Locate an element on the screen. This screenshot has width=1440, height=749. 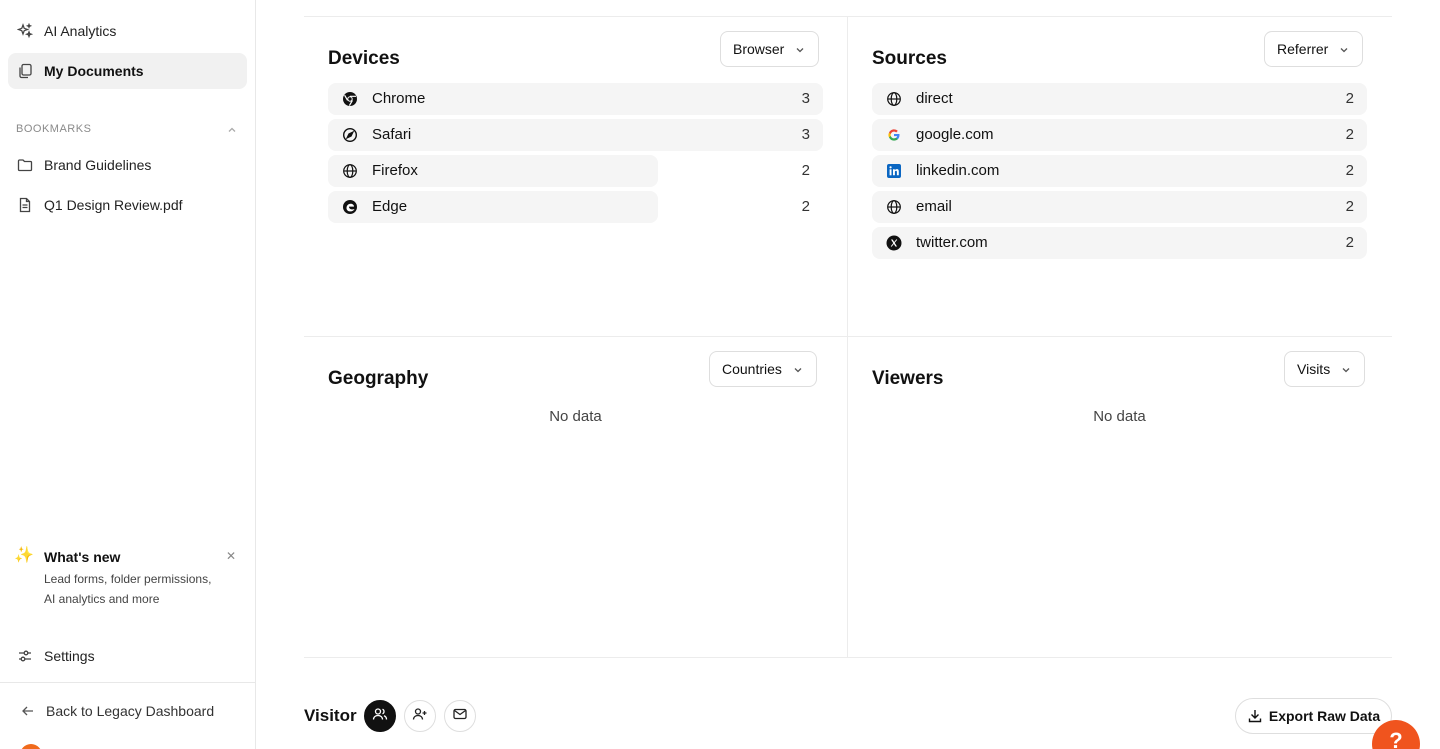
row-label: Chrome is located at coordinates (399, 98).